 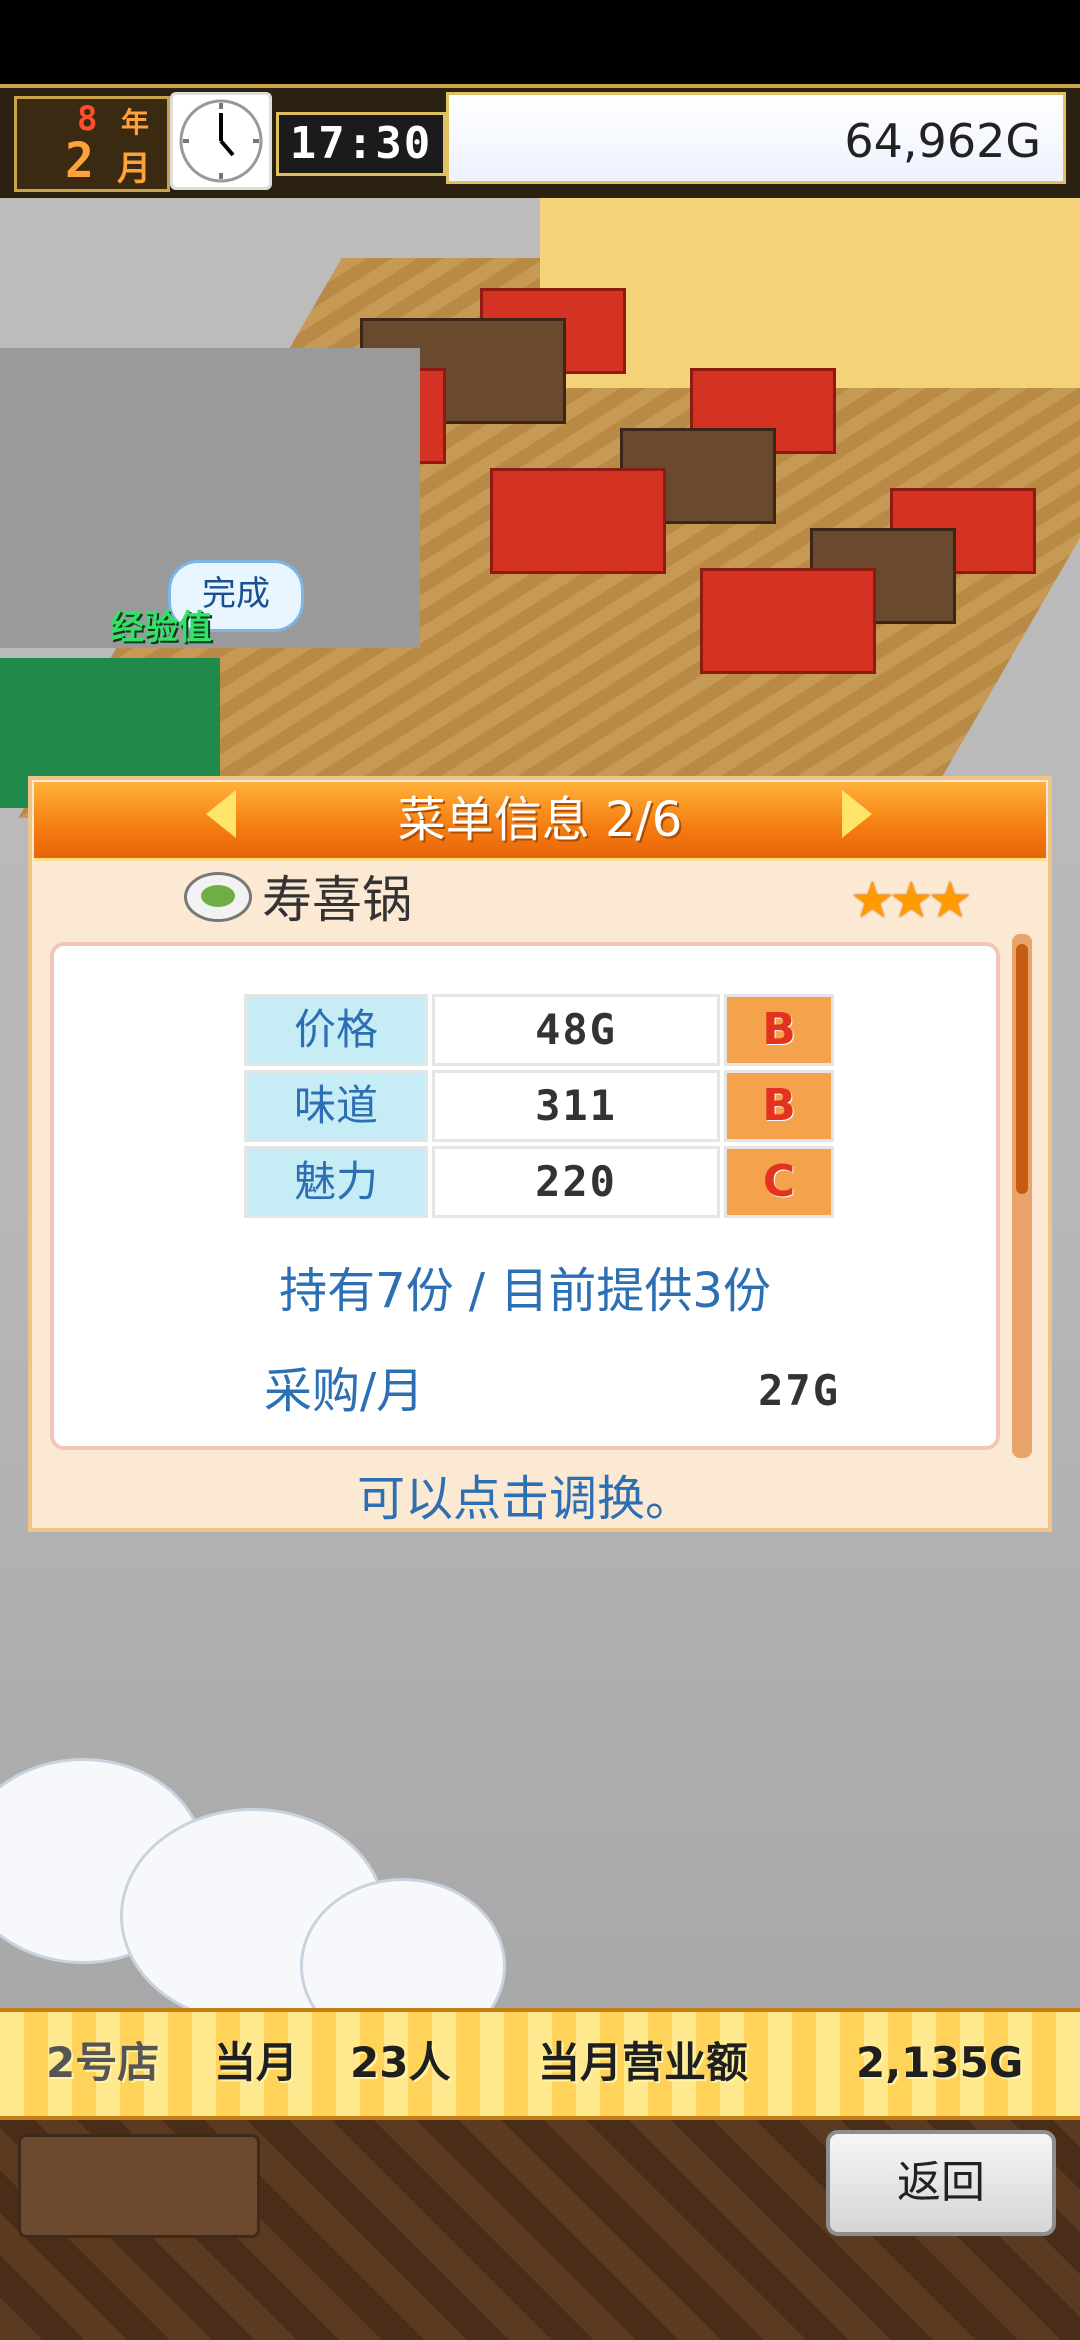 What do you see at coordinates (336, 1106) in the screenshot?
I see `stat-label: 味道` at bounding box center [336, 1106].